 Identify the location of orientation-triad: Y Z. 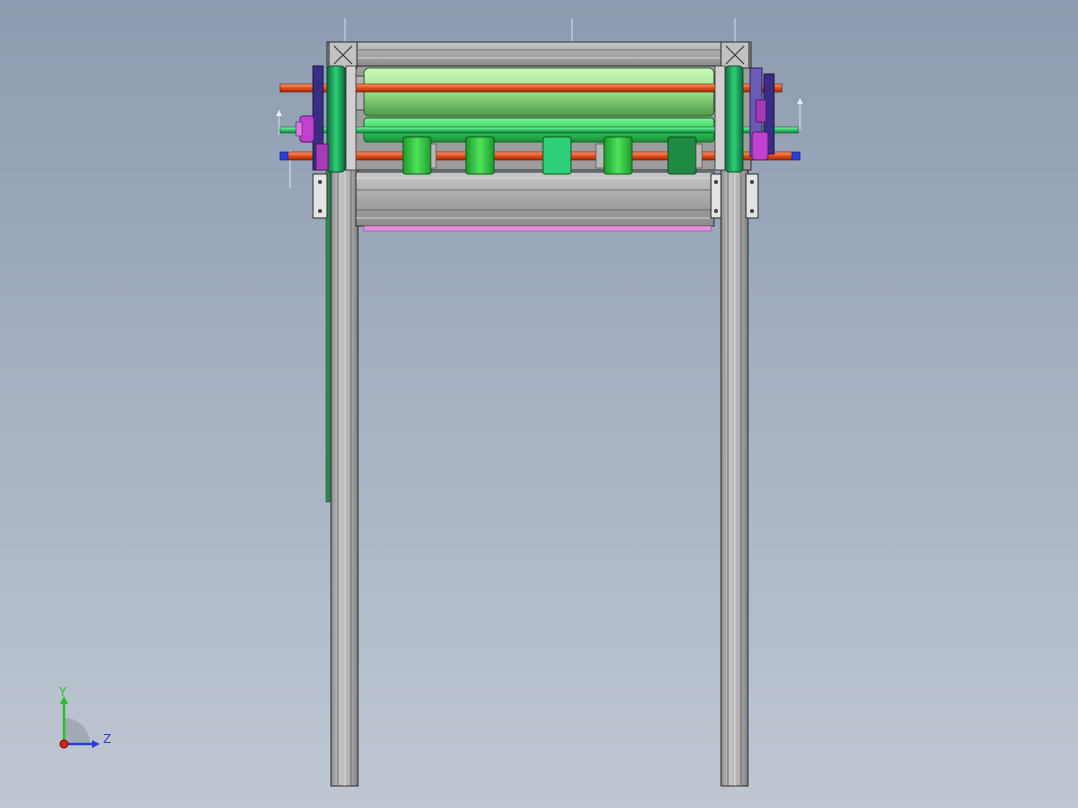
(85, 721).